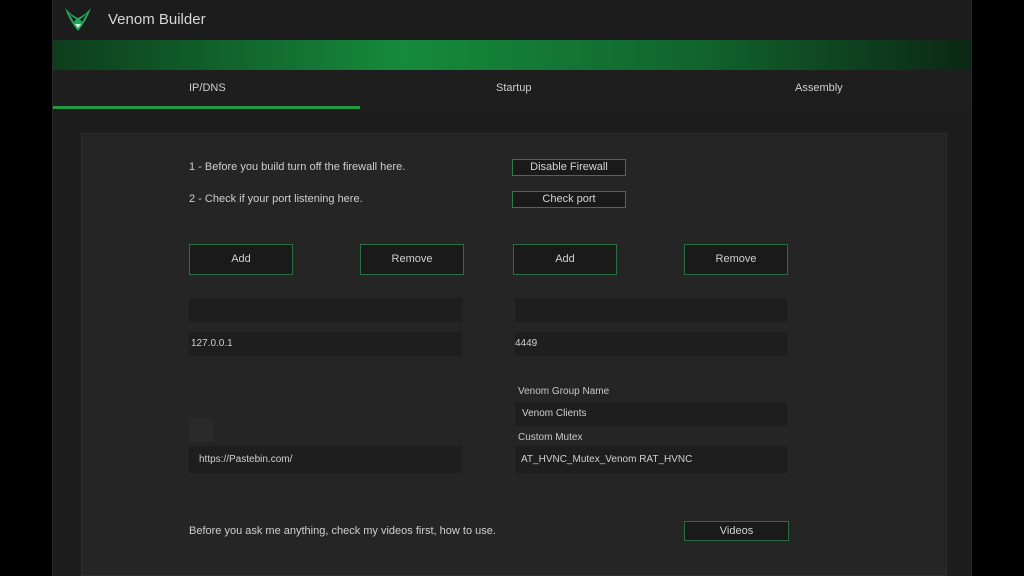  I want to click on group-name-input: Venom Clients, so click(651, 414).